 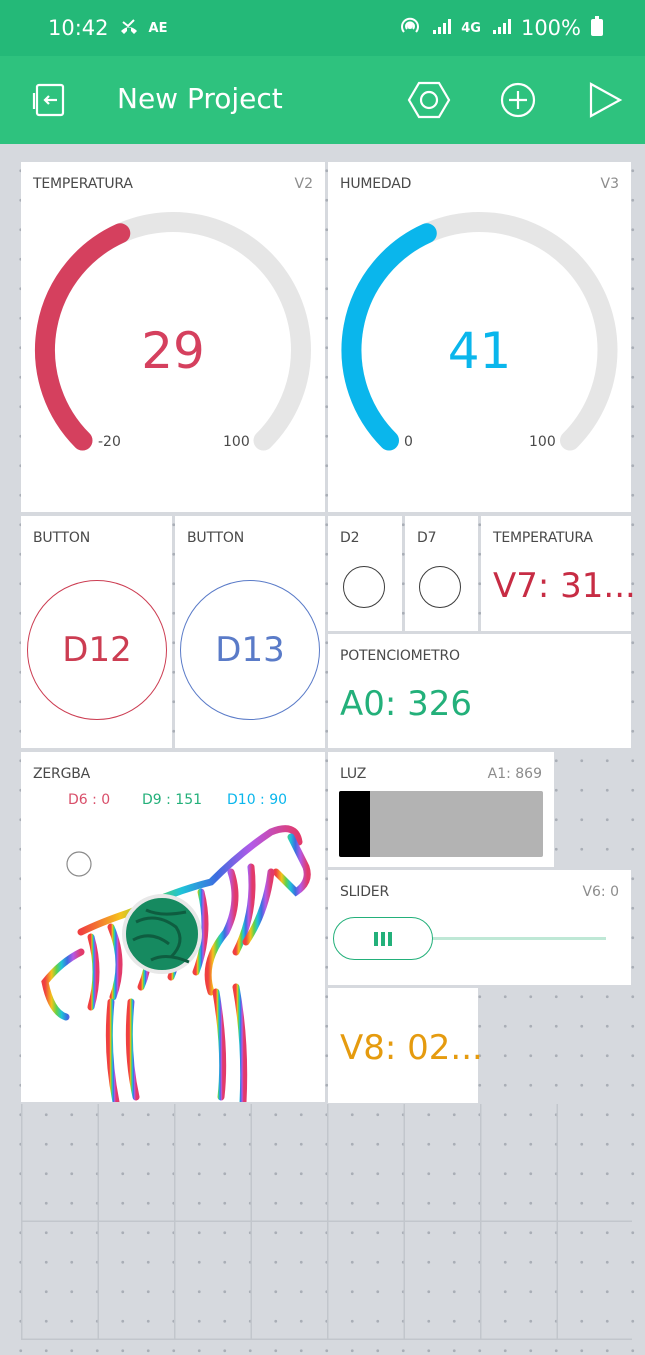 What do you see at coordinates (518, 100) in the screenshot?
I see `add-widget-icon` at bounding box center [518, 100].